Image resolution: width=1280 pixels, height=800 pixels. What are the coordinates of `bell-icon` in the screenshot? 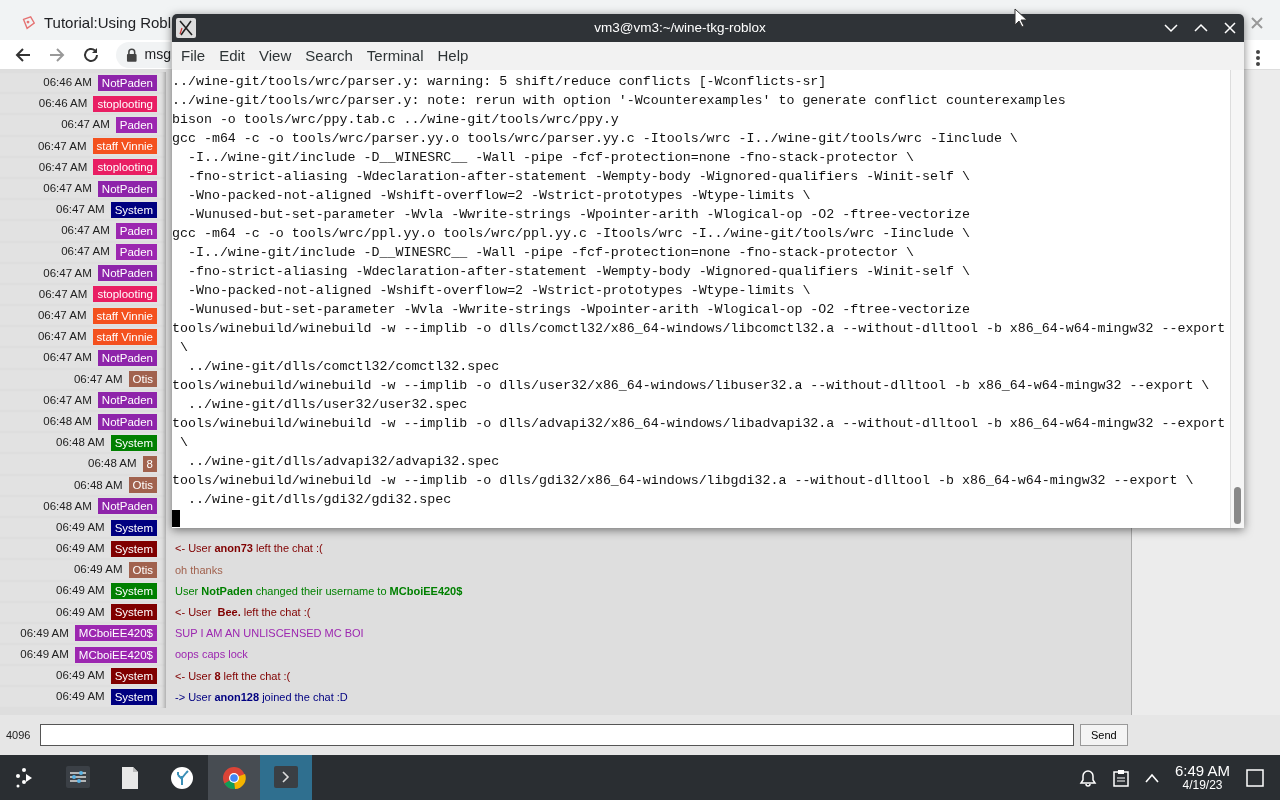 It's located at (1087, 777).